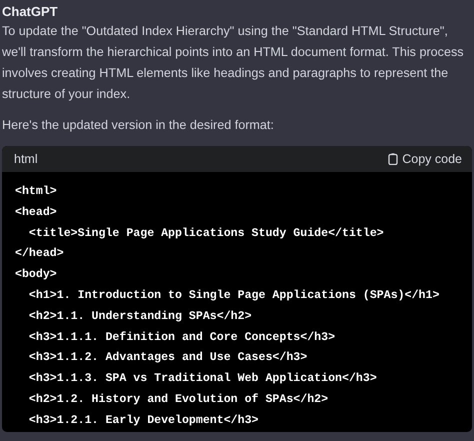  I want to click on code-line: <h2>1.2. History and Evolution of SPAs</h2>, so click(179, 400).